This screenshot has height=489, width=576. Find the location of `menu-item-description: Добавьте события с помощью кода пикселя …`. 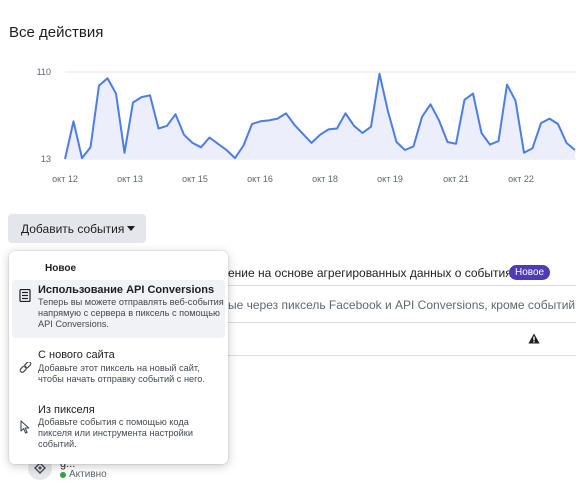

menu-item-description: Добавьте события с помощью кода пикселя … is located at coordinates (115, 433).